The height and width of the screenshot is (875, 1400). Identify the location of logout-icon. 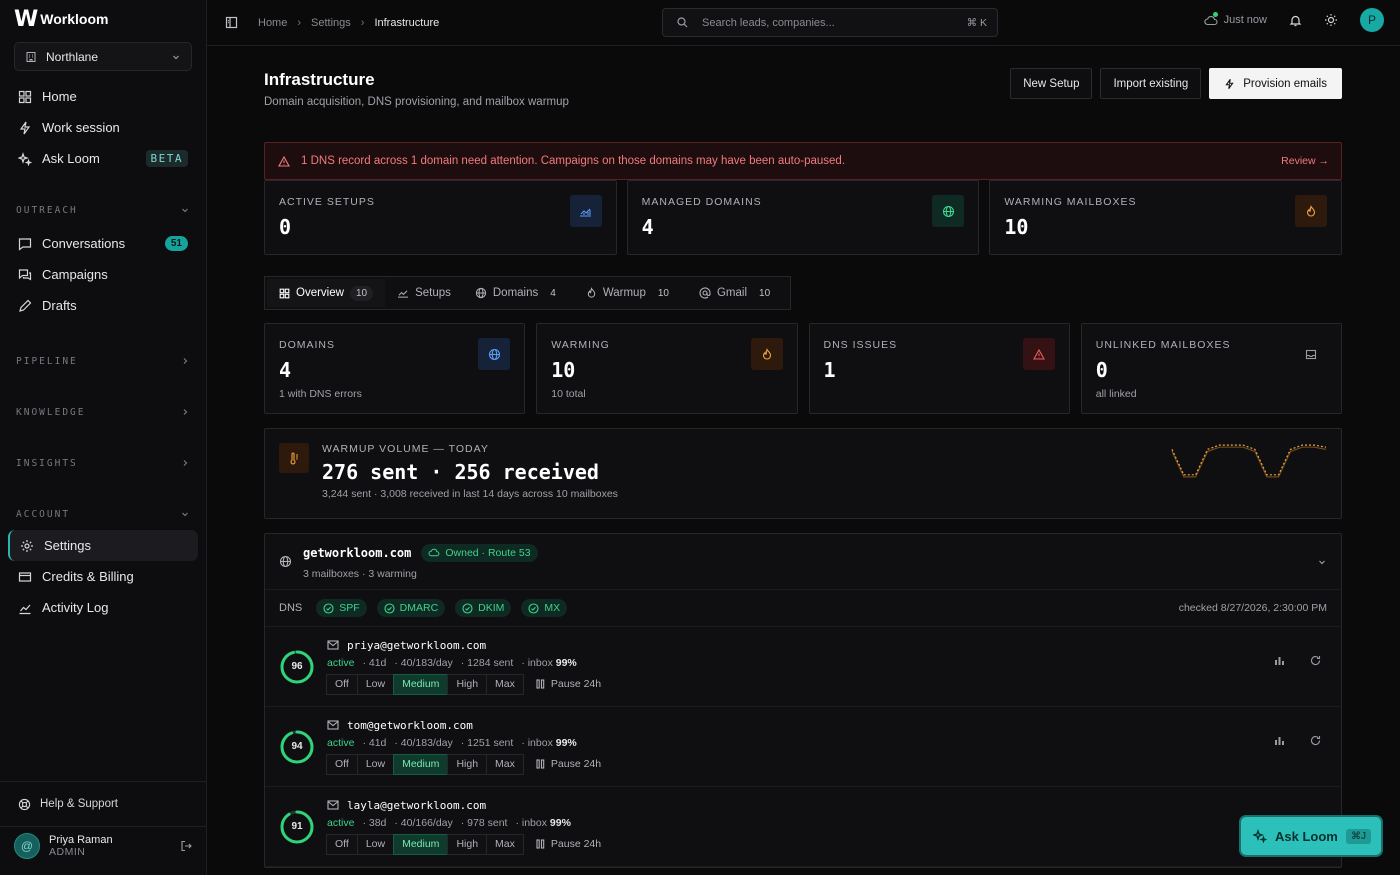
(186, 846).